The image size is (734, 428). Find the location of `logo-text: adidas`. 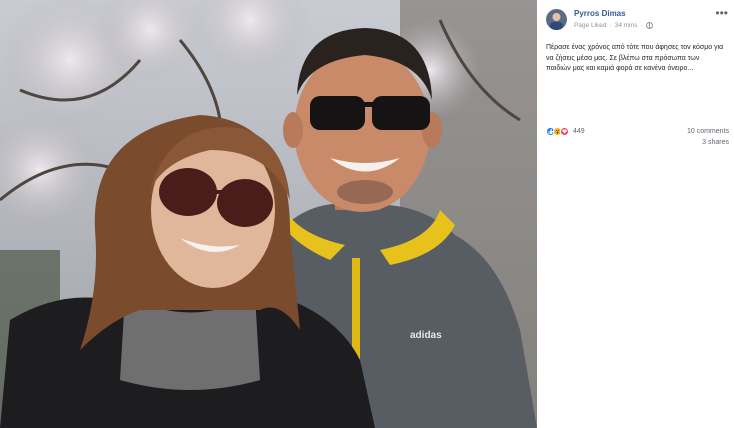

logo-text: adidas is located at coordinates (426, 335).